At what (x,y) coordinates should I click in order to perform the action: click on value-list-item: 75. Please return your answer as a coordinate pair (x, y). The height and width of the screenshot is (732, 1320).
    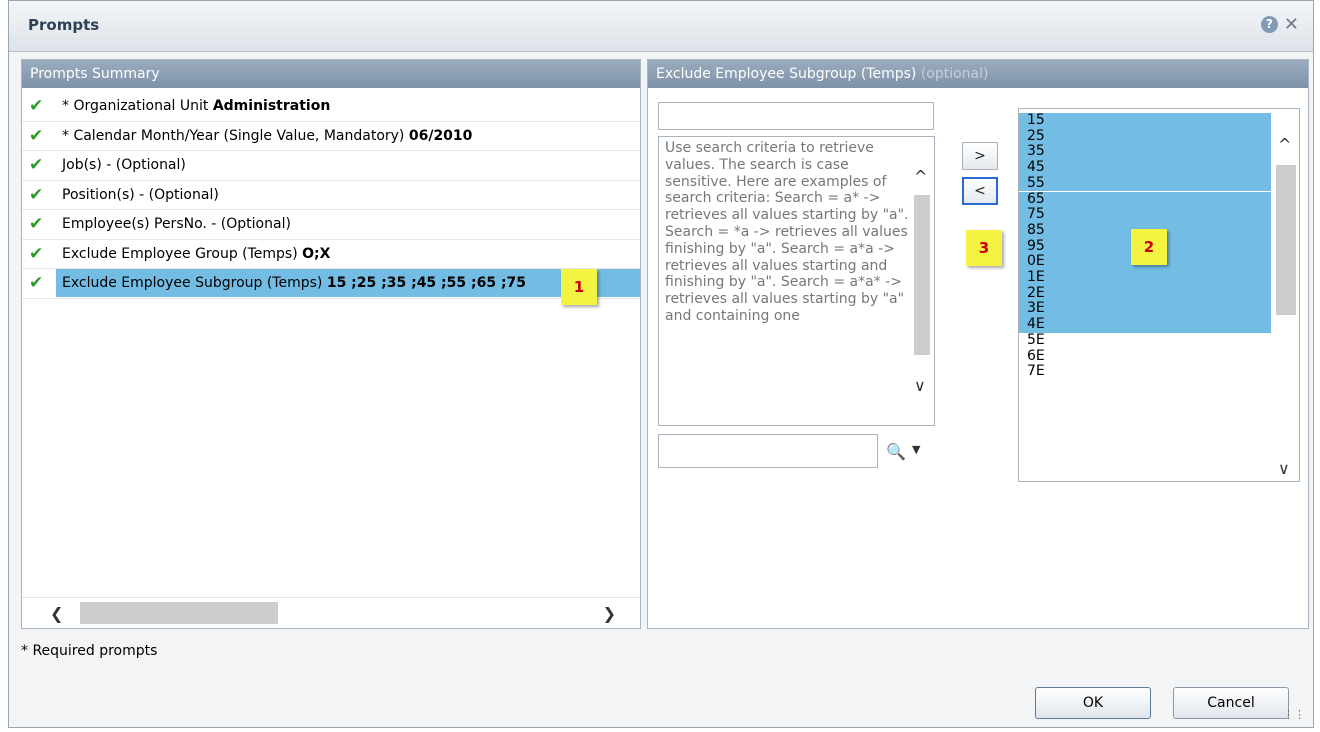
    Looking at the image, I should click on (1145, 214).